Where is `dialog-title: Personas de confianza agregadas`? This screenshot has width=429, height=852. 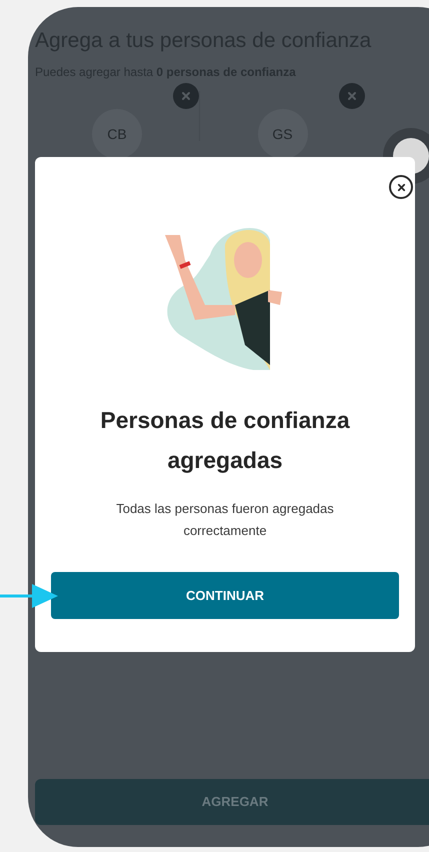
dialog-title: Personas de confianza agregadas is located at coordinates (225, 440).